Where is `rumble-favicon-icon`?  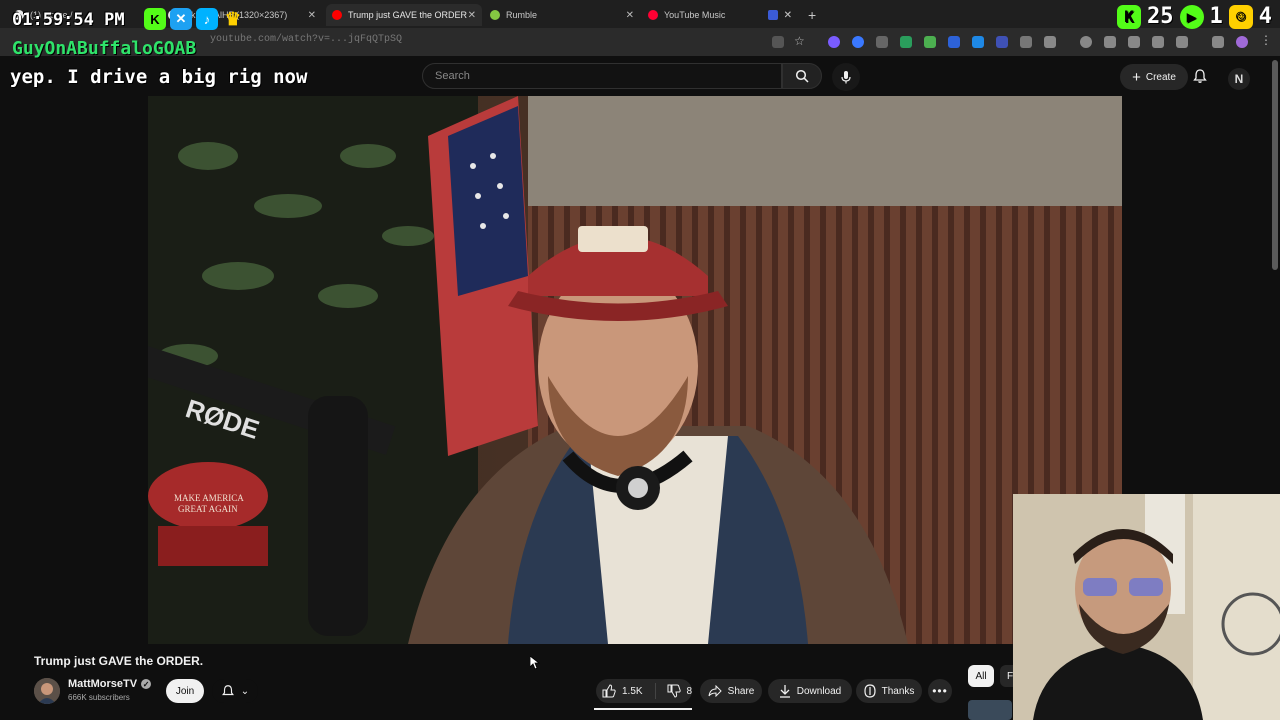 rumble-favicon-icon is located at coordinates (495, 15).